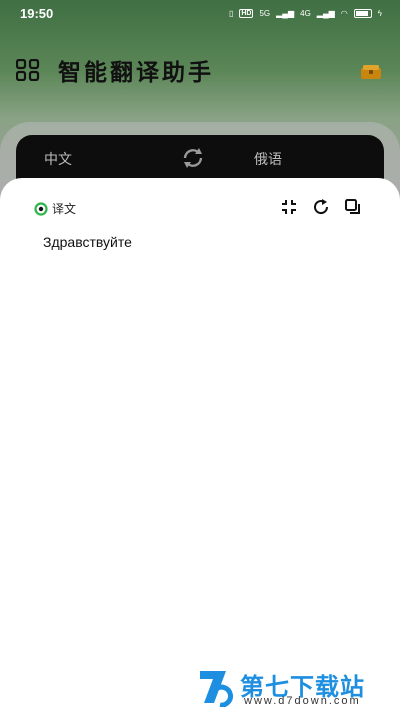  I want to click on source-language-button: 中文, so click(58, 159).